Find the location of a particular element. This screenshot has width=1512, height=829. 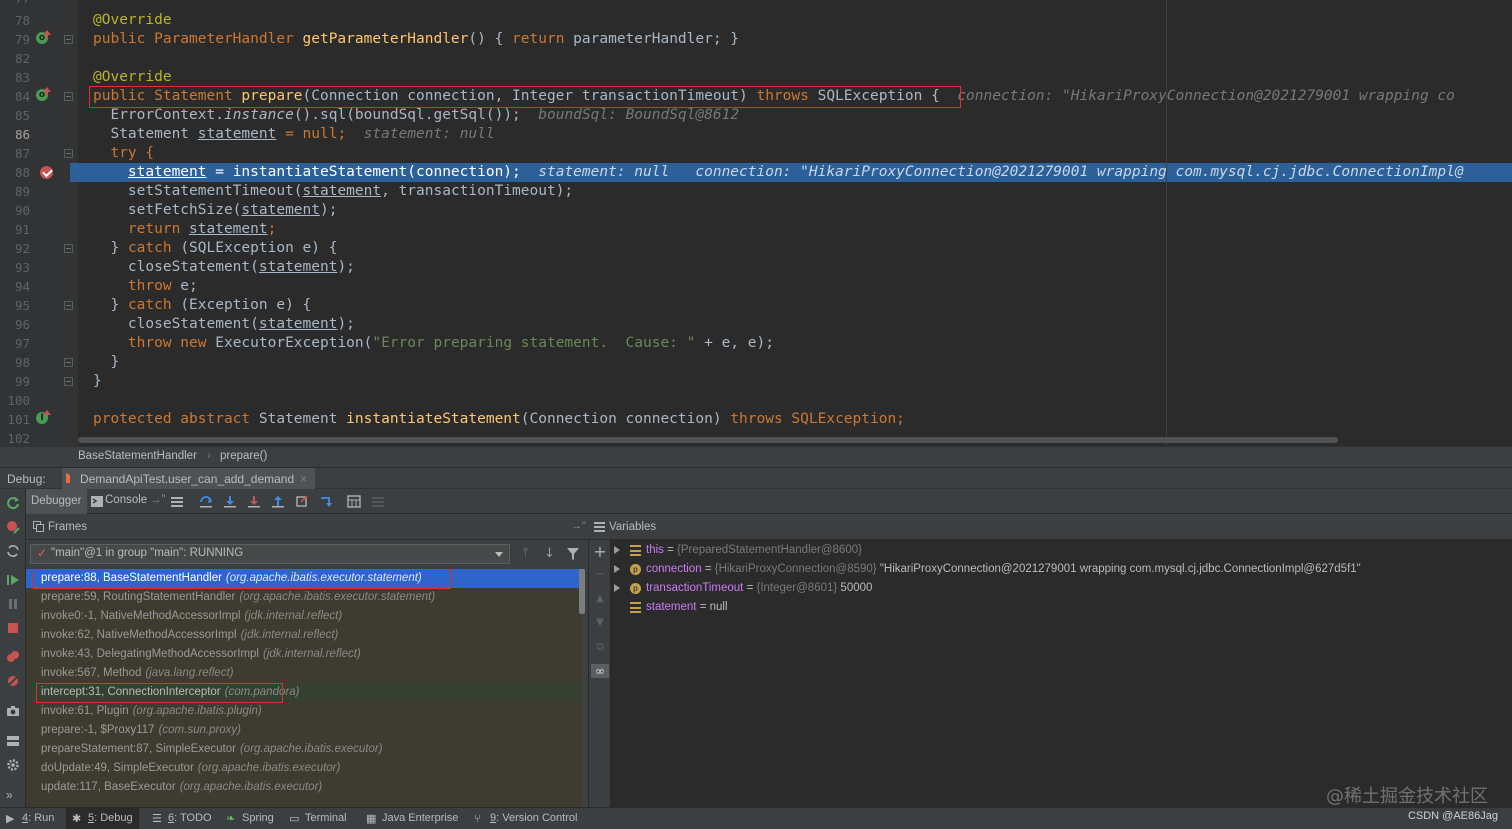

camera-icon is located at coordinates (13, 711).